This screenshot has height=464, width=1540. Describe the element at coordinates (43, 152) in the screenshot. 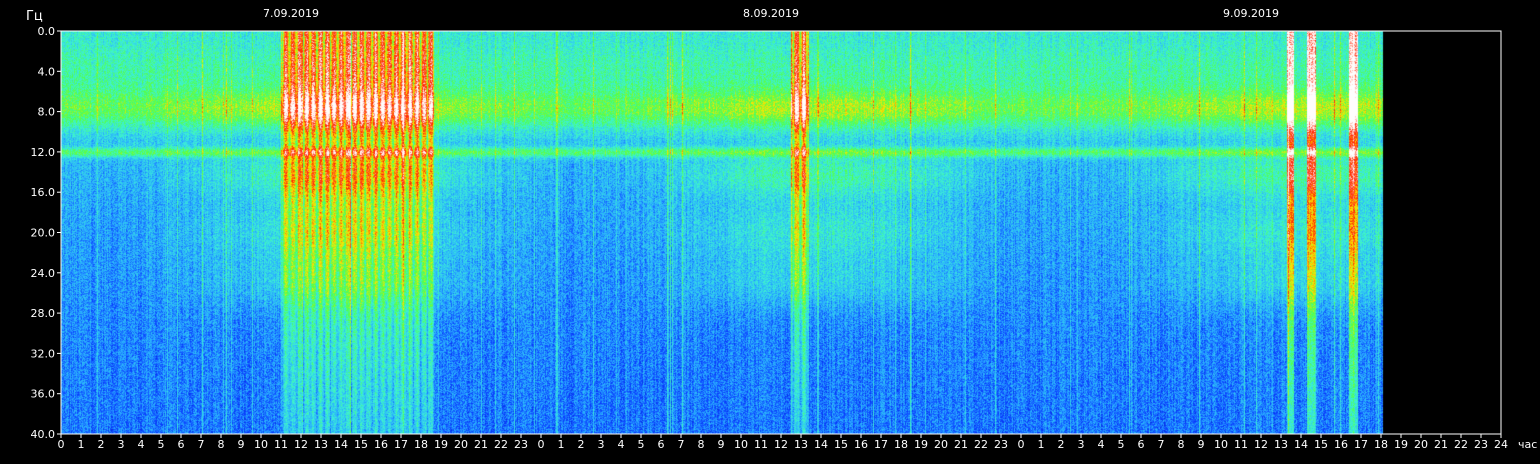

I see `y-tick-label: 12.0` at that location.